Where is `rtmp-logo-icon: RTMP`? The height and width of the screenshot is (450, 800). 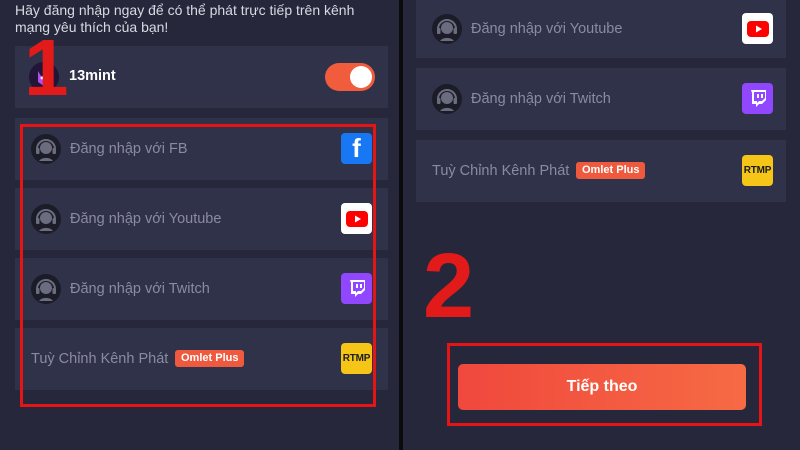
rtmp-logo-icon: RTMP is located at coordinates (757, 170).